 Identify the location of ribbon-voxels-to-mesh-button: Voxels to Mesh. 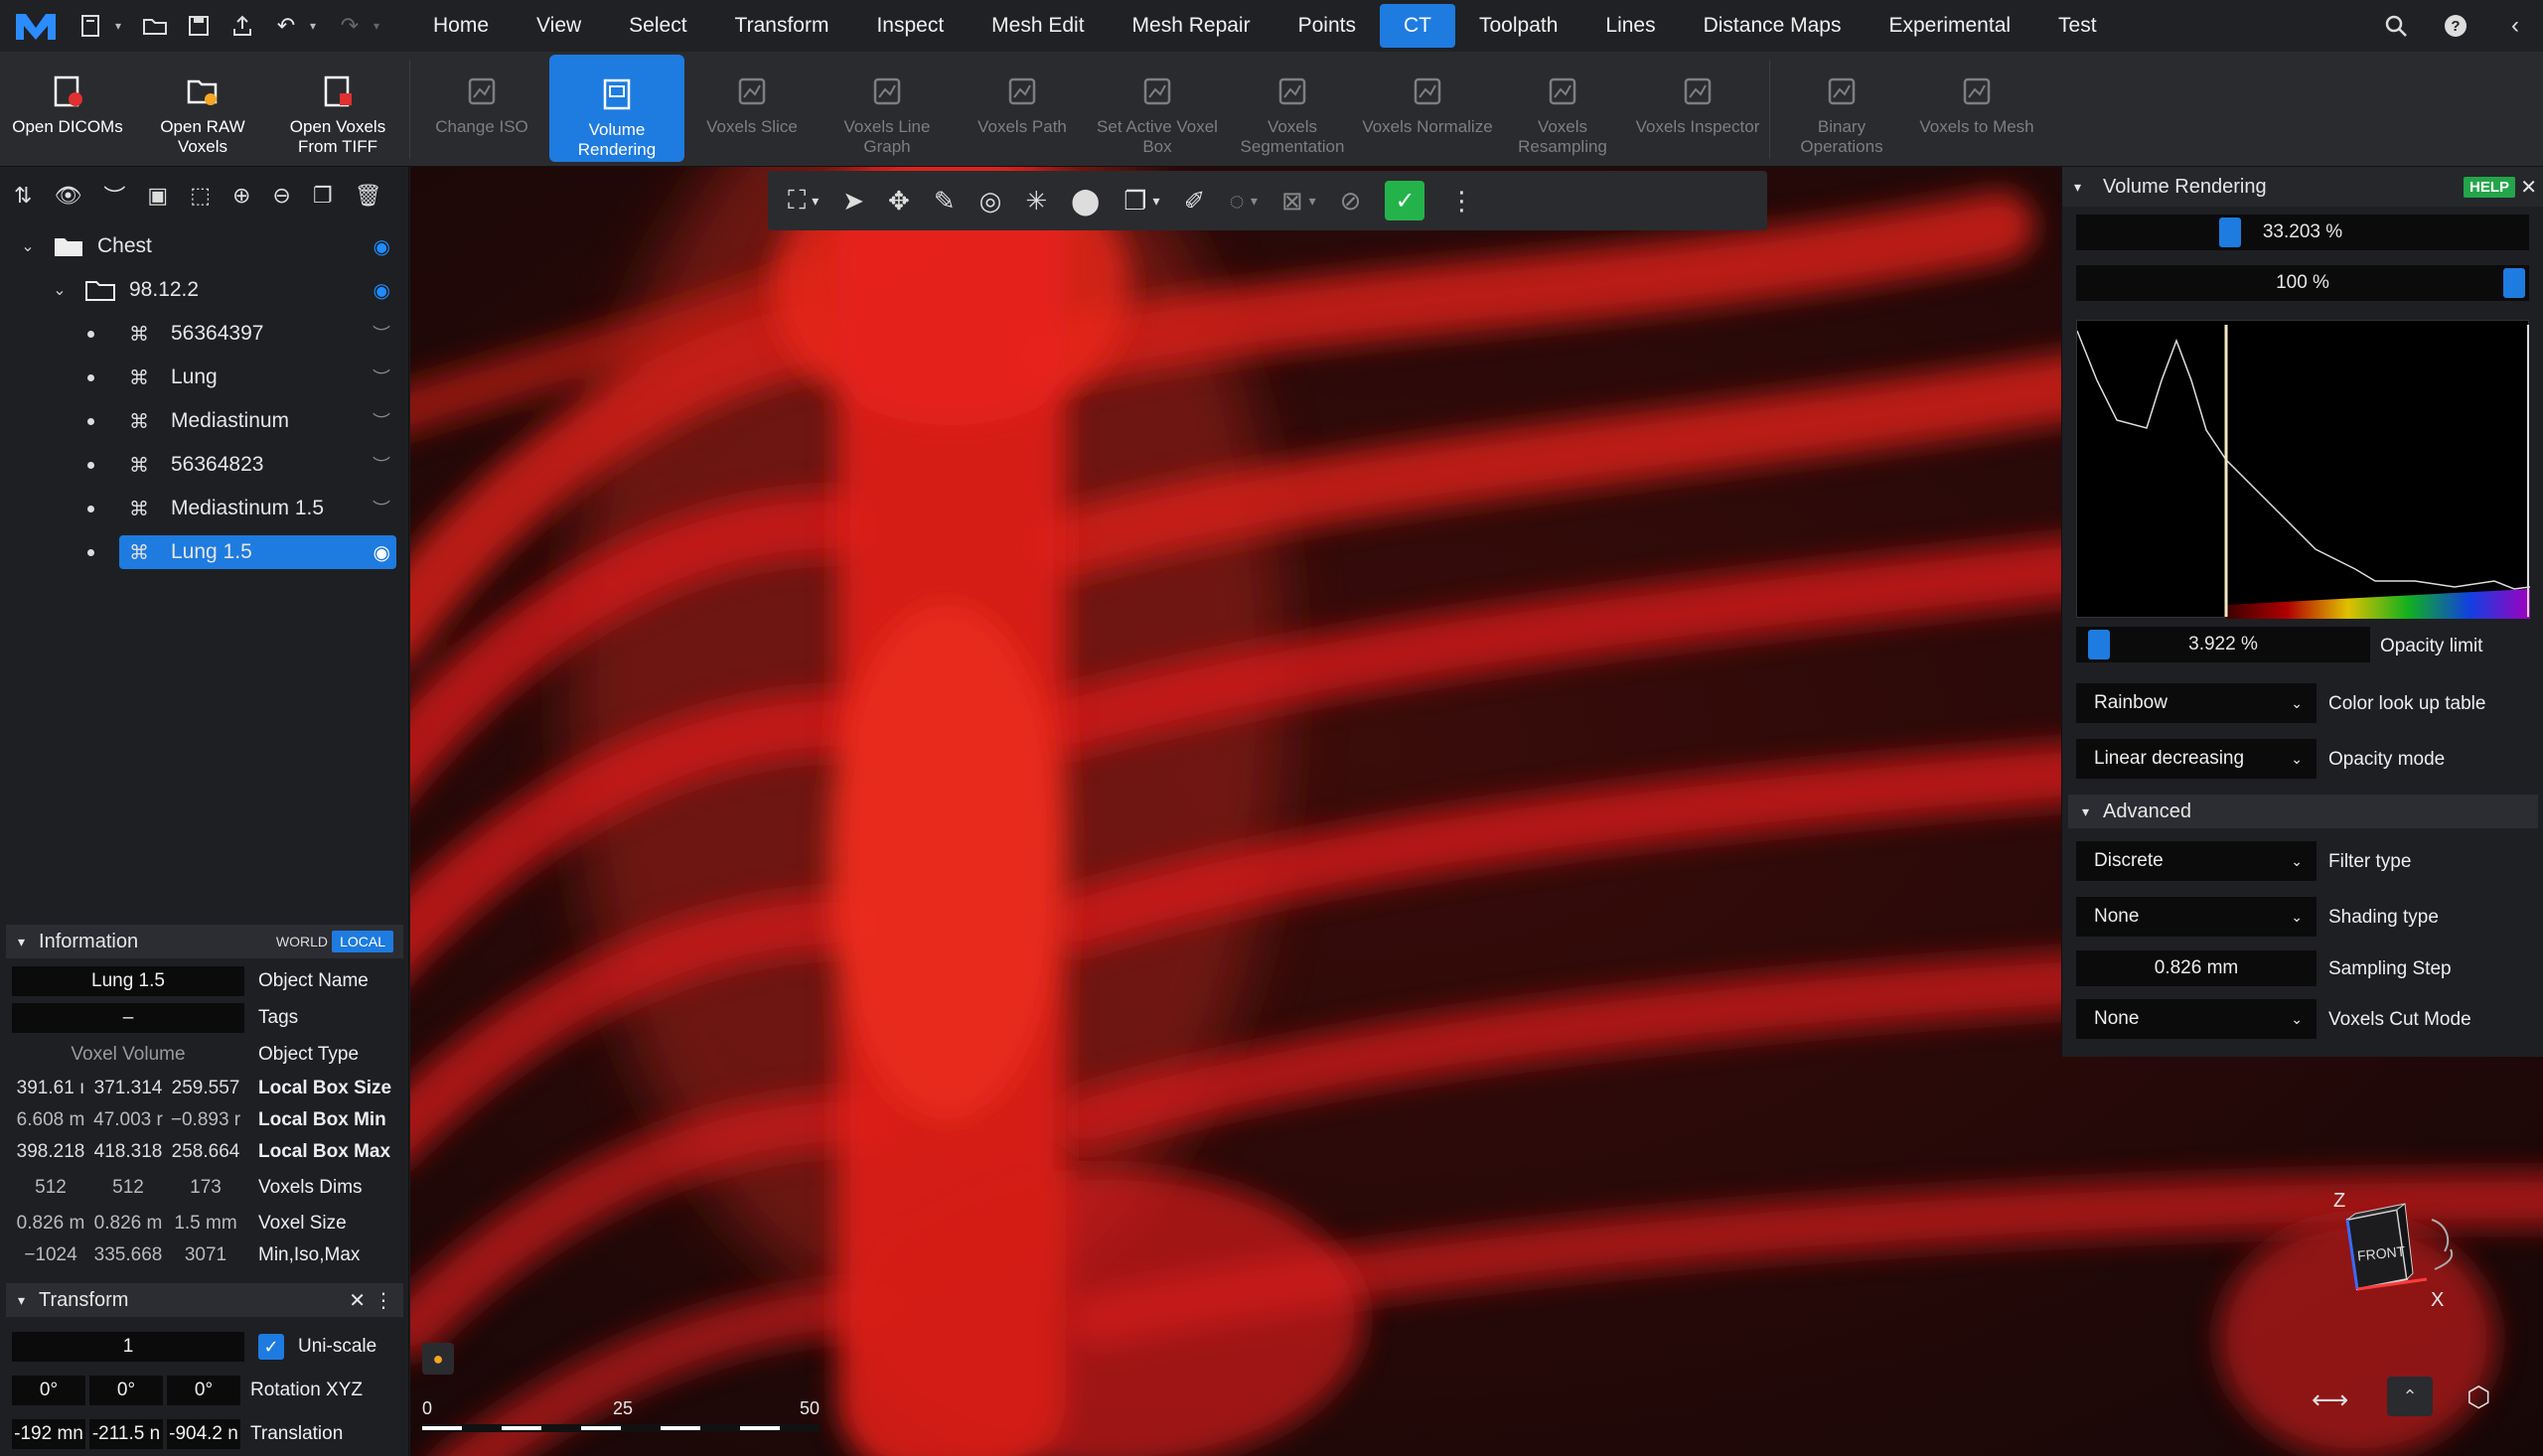
(1976, 106).